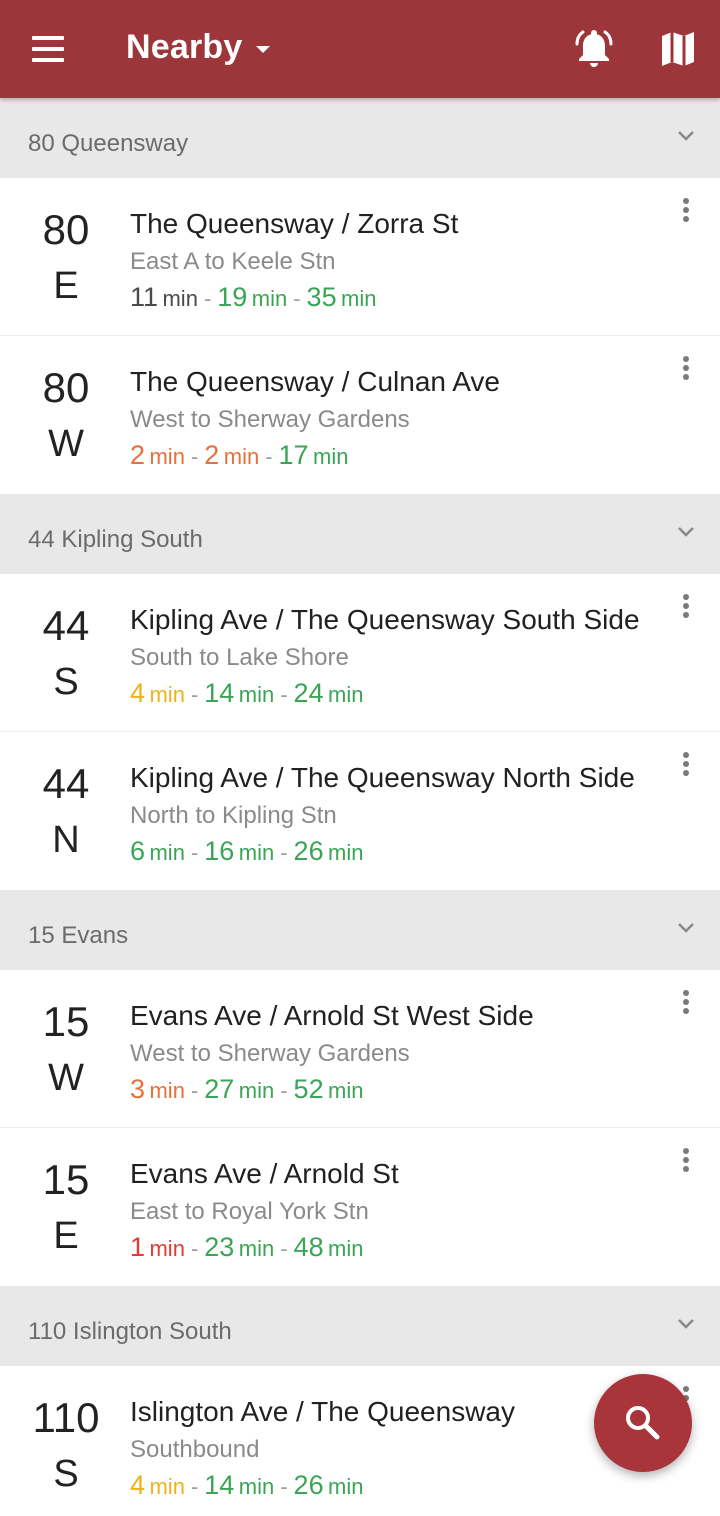 This screenshot has width=720, height=1516. What do you see at coordinates (66, 286) in the screenshot?
I see `route-direction: E` at bounding box center [66, 286].